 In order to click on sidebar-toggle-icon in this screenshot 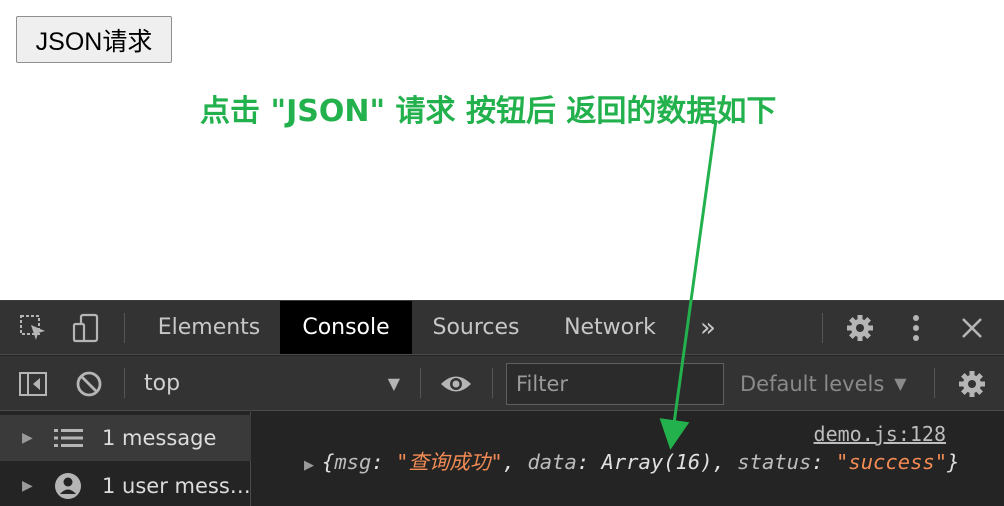, I will do `click(33, 384)`.